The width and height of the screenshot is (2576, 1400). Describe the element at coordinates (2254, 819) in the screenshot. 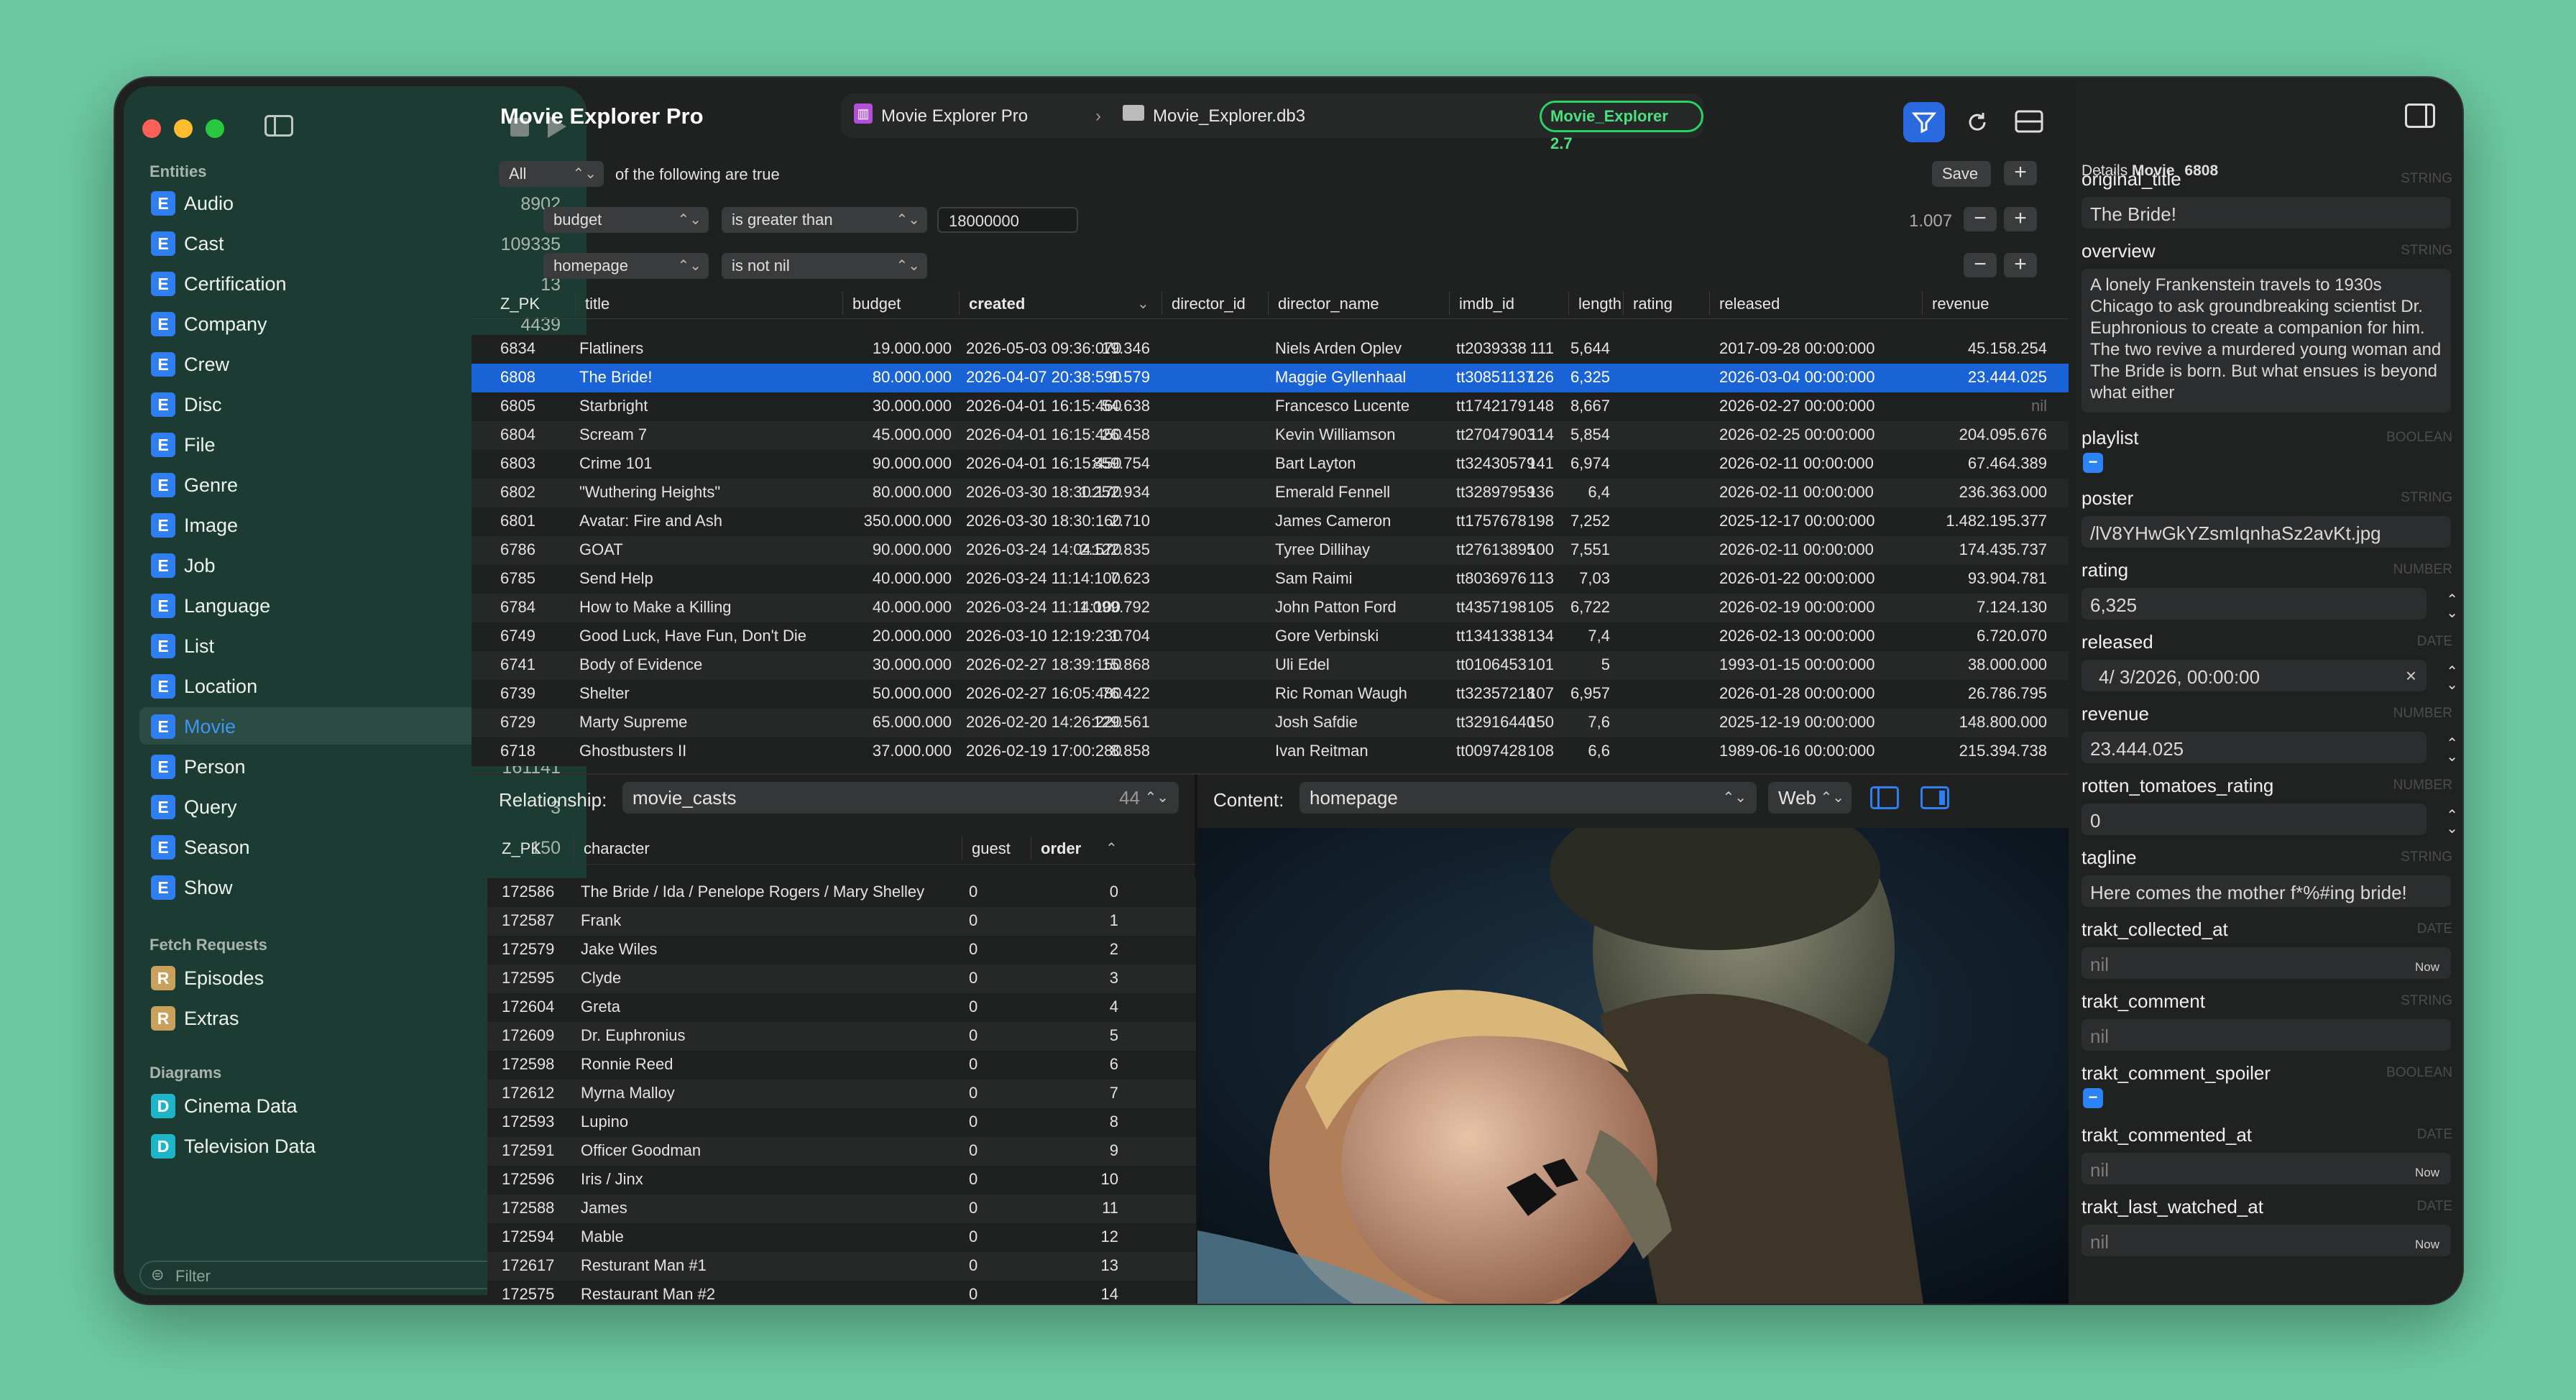

I see `field-value-rotten: 0` at that location.